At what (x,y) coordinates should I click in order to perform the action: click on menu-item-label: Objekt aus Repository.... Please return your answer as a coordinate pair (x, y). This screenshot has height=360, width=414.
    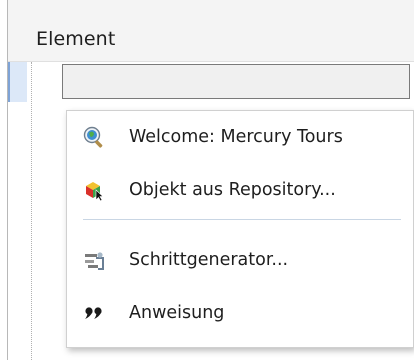
    Looking at the image, I should click on (232, 190).